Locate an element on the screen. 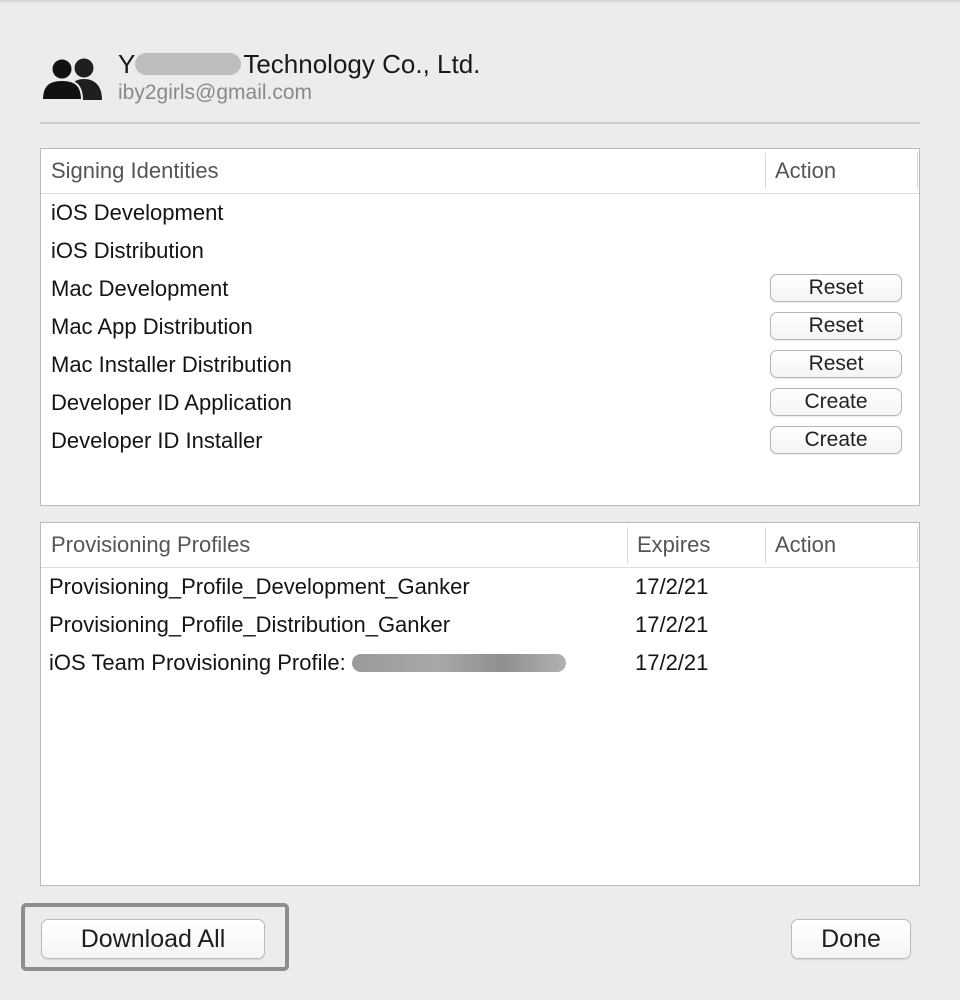  reset-mac-development-button: Reset is located at coordinates (836, 288).